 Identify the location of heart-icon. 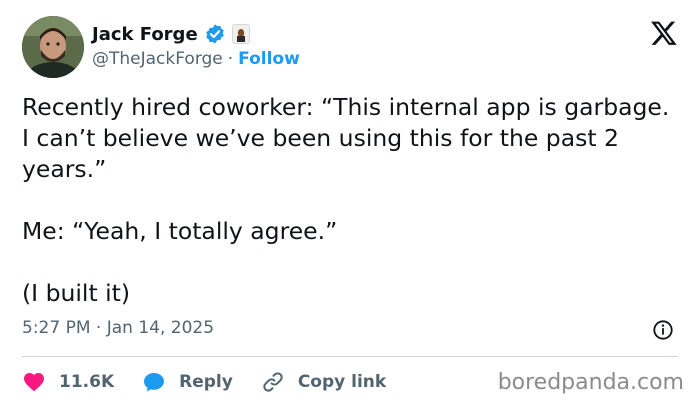
(34, 382).